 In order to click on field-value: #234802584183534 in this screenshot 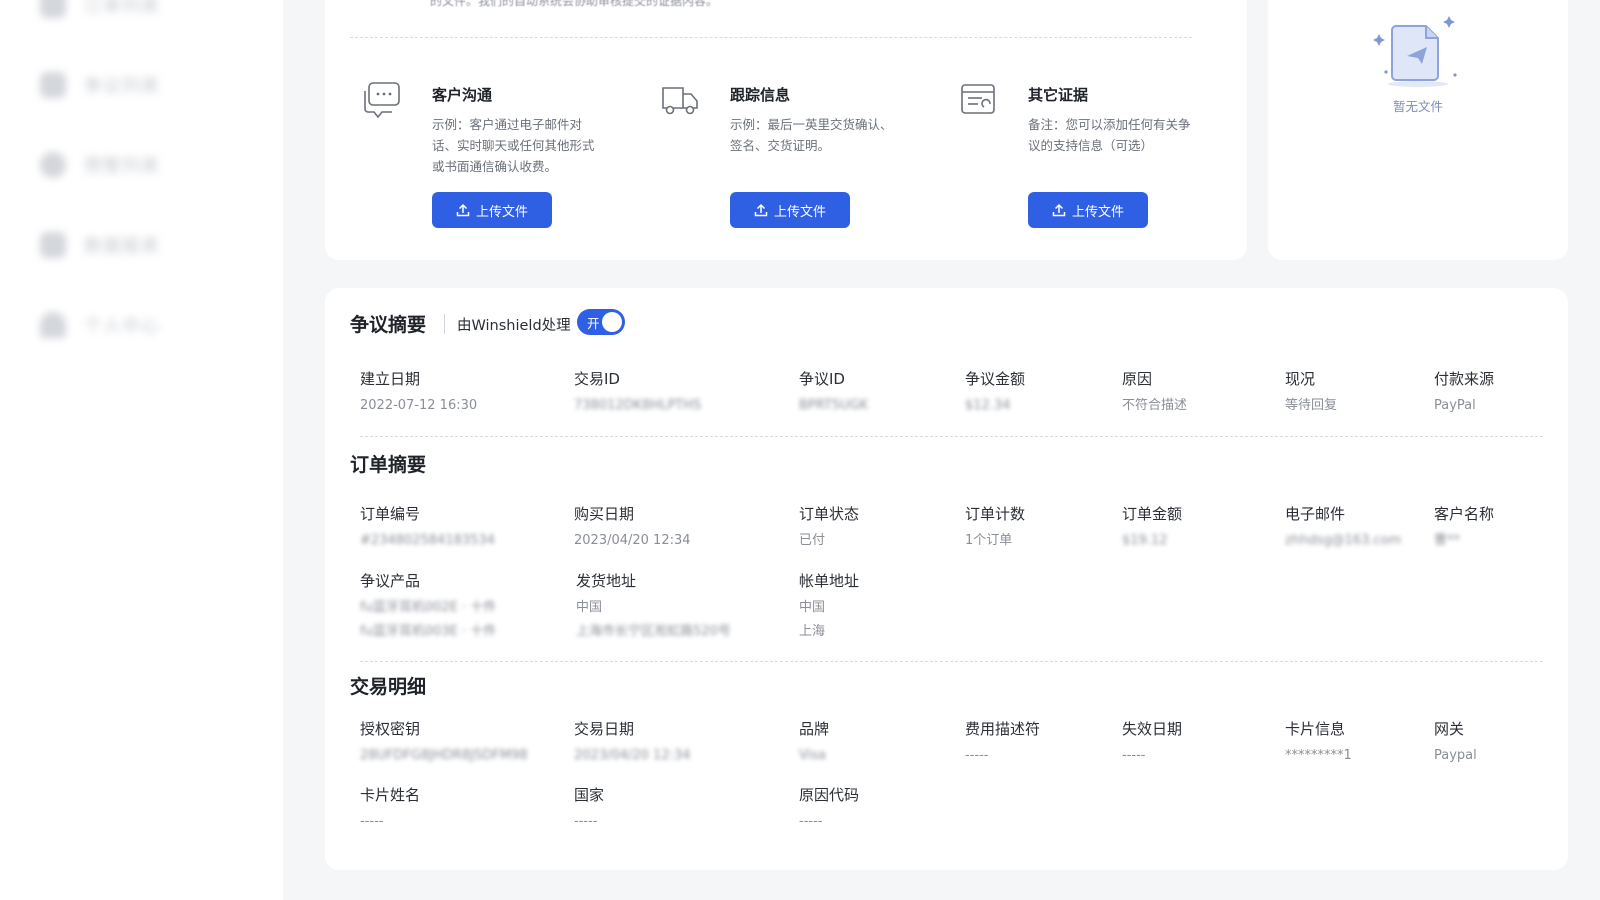, I will do `click(427, 540)`.